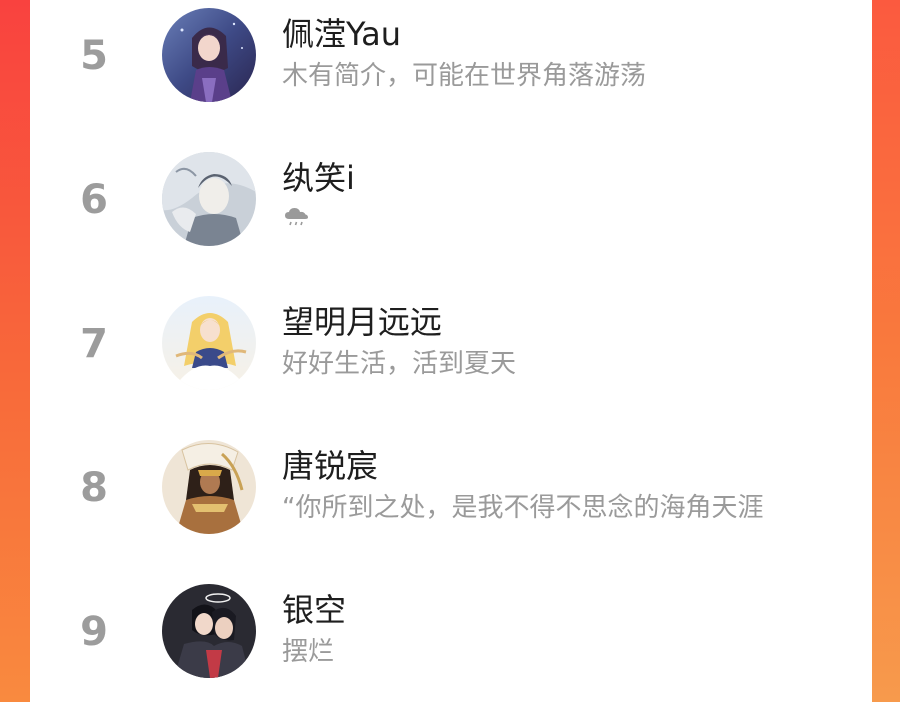 The image size is (900, 702). Describe the element at coordinates (296, 217) in the screenshot. I see `cloud-rain-icon` at that location.